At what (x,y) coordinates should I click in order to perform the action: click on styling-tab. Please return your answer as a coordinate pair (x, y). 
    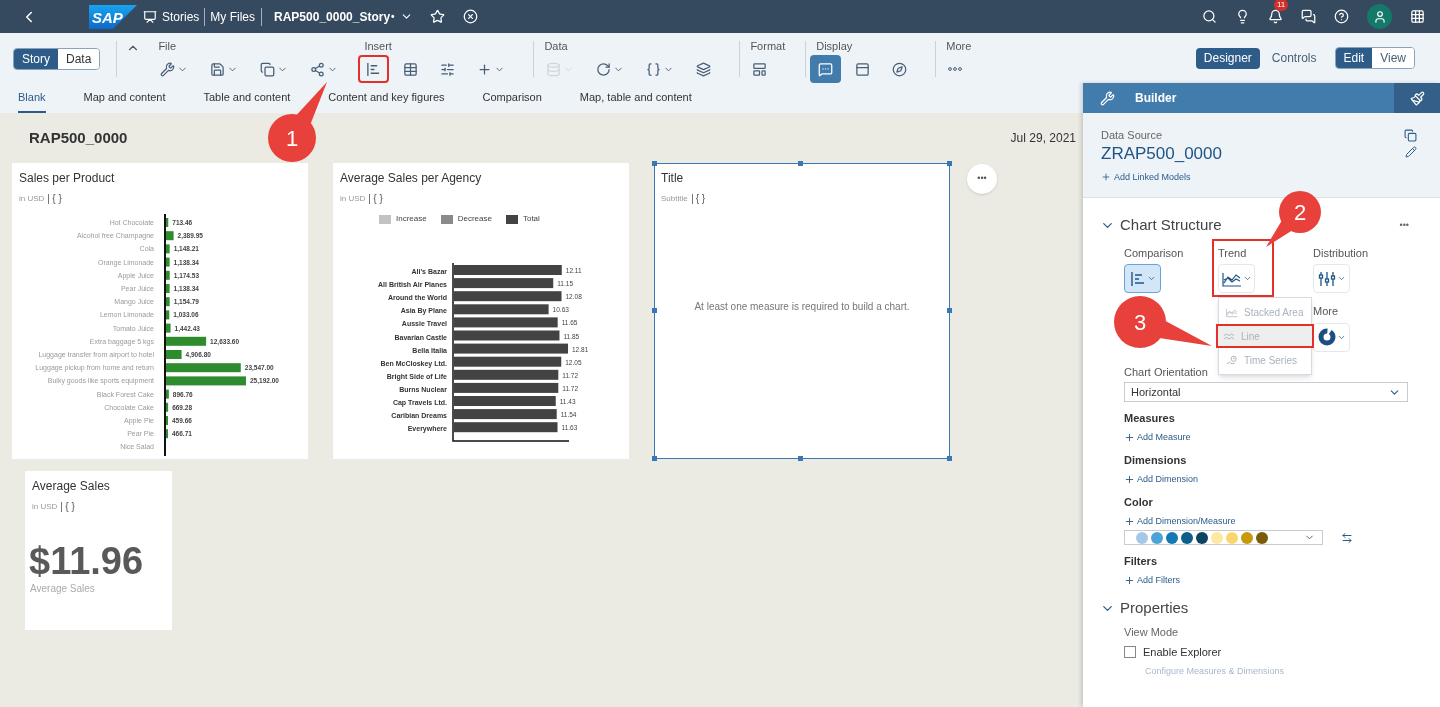
    Looking at the image, I should click on (1417, 98).